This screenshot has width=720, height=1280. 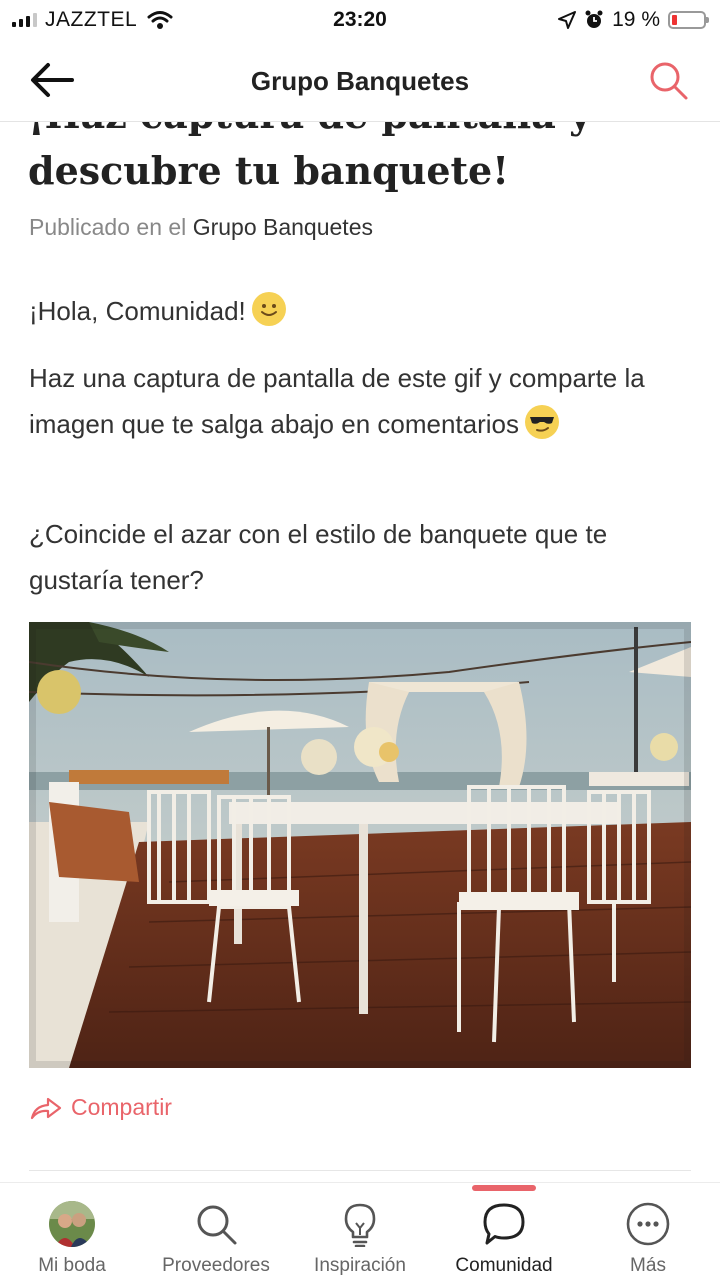 I want to click on tab-mi-boda: Mi boda, so click(x=72, y=1231).